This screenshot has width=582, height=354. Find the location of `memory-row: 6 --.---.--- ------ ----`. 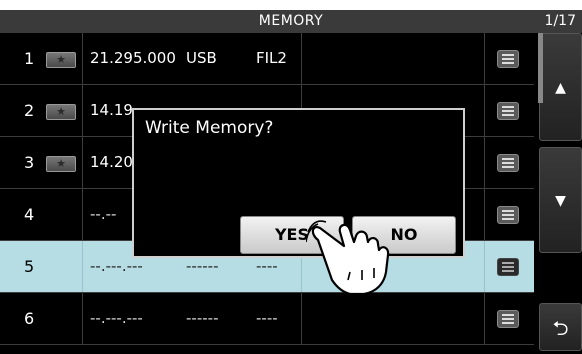

memory-row: 6 --.---.--- ------ ---- is located at coordinates (267, 319).